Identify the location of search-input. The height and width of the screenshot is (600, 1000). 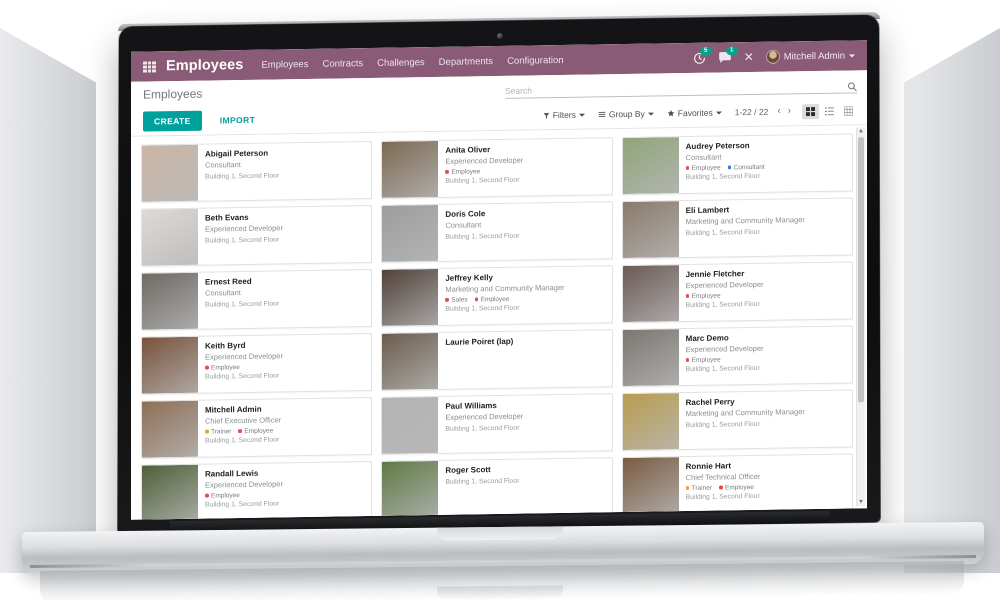
(676, 88).